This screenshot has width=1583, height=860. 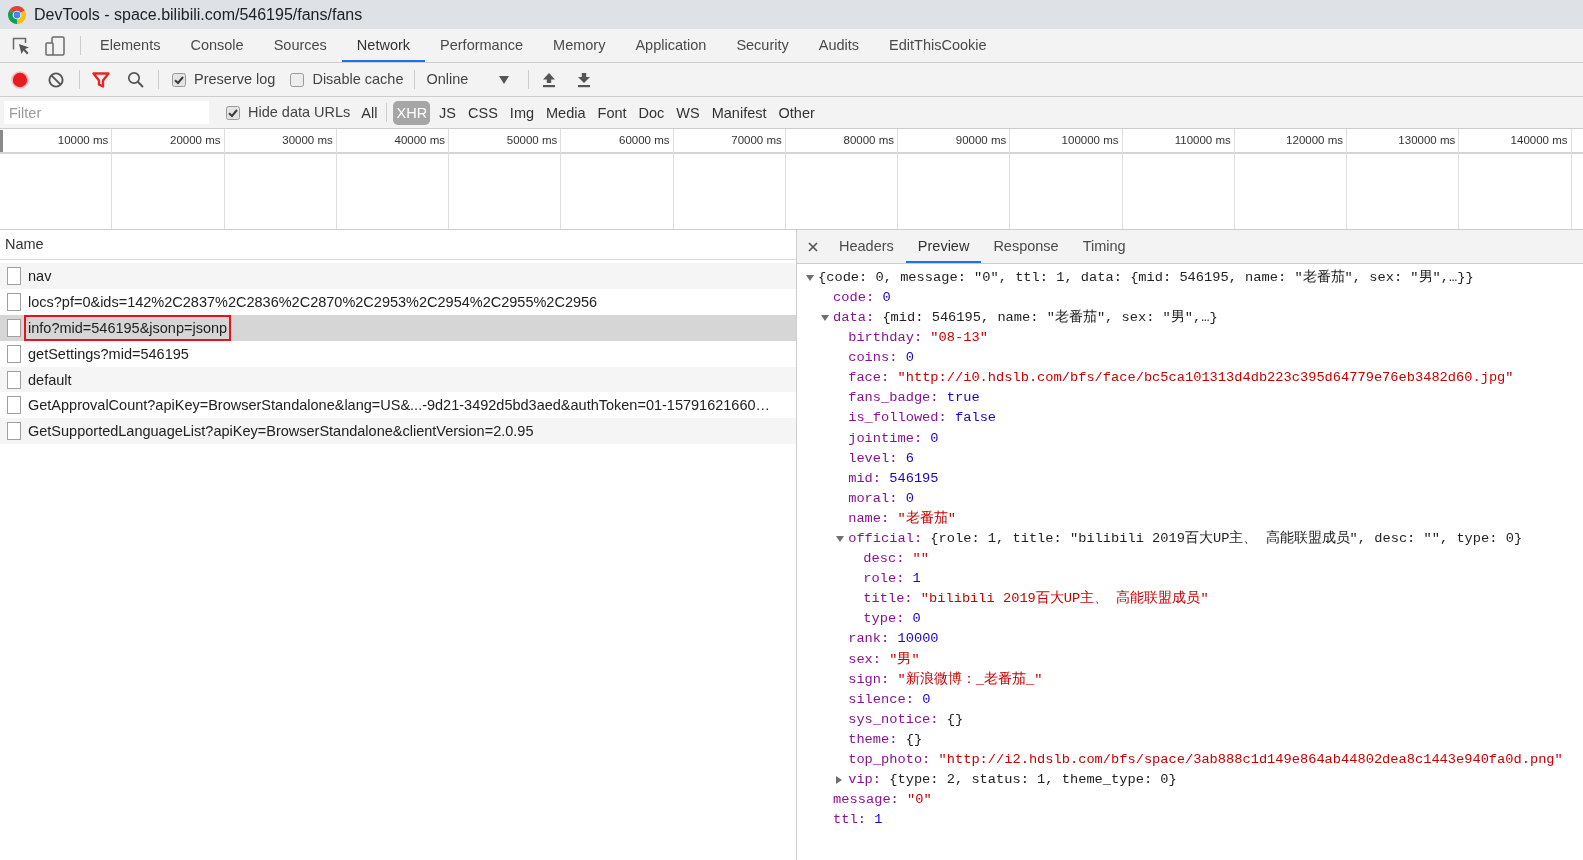 I want to click on throttling-dropdown: Online, so click(x=468, y=79).